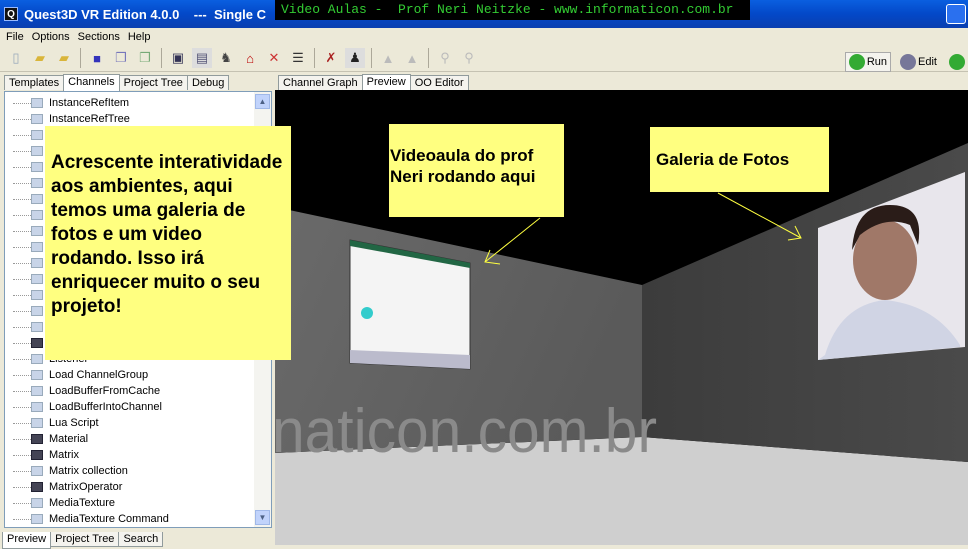 This screenshot has width=968, height=549. Describe the element at coordinates (64, 58) in the screenshot. I see `open-recent-icon: ▰` at that location.